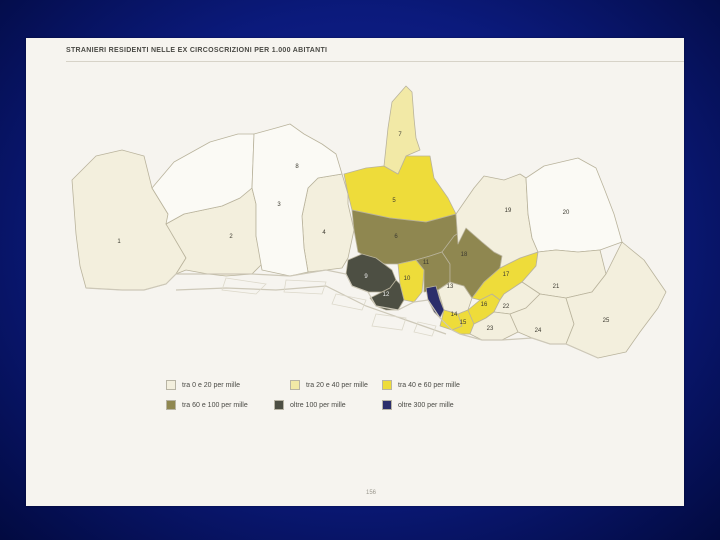 The height and width of the screenshot is (540, 720). I want to click on district-label-19: 19, so click(508, 211).